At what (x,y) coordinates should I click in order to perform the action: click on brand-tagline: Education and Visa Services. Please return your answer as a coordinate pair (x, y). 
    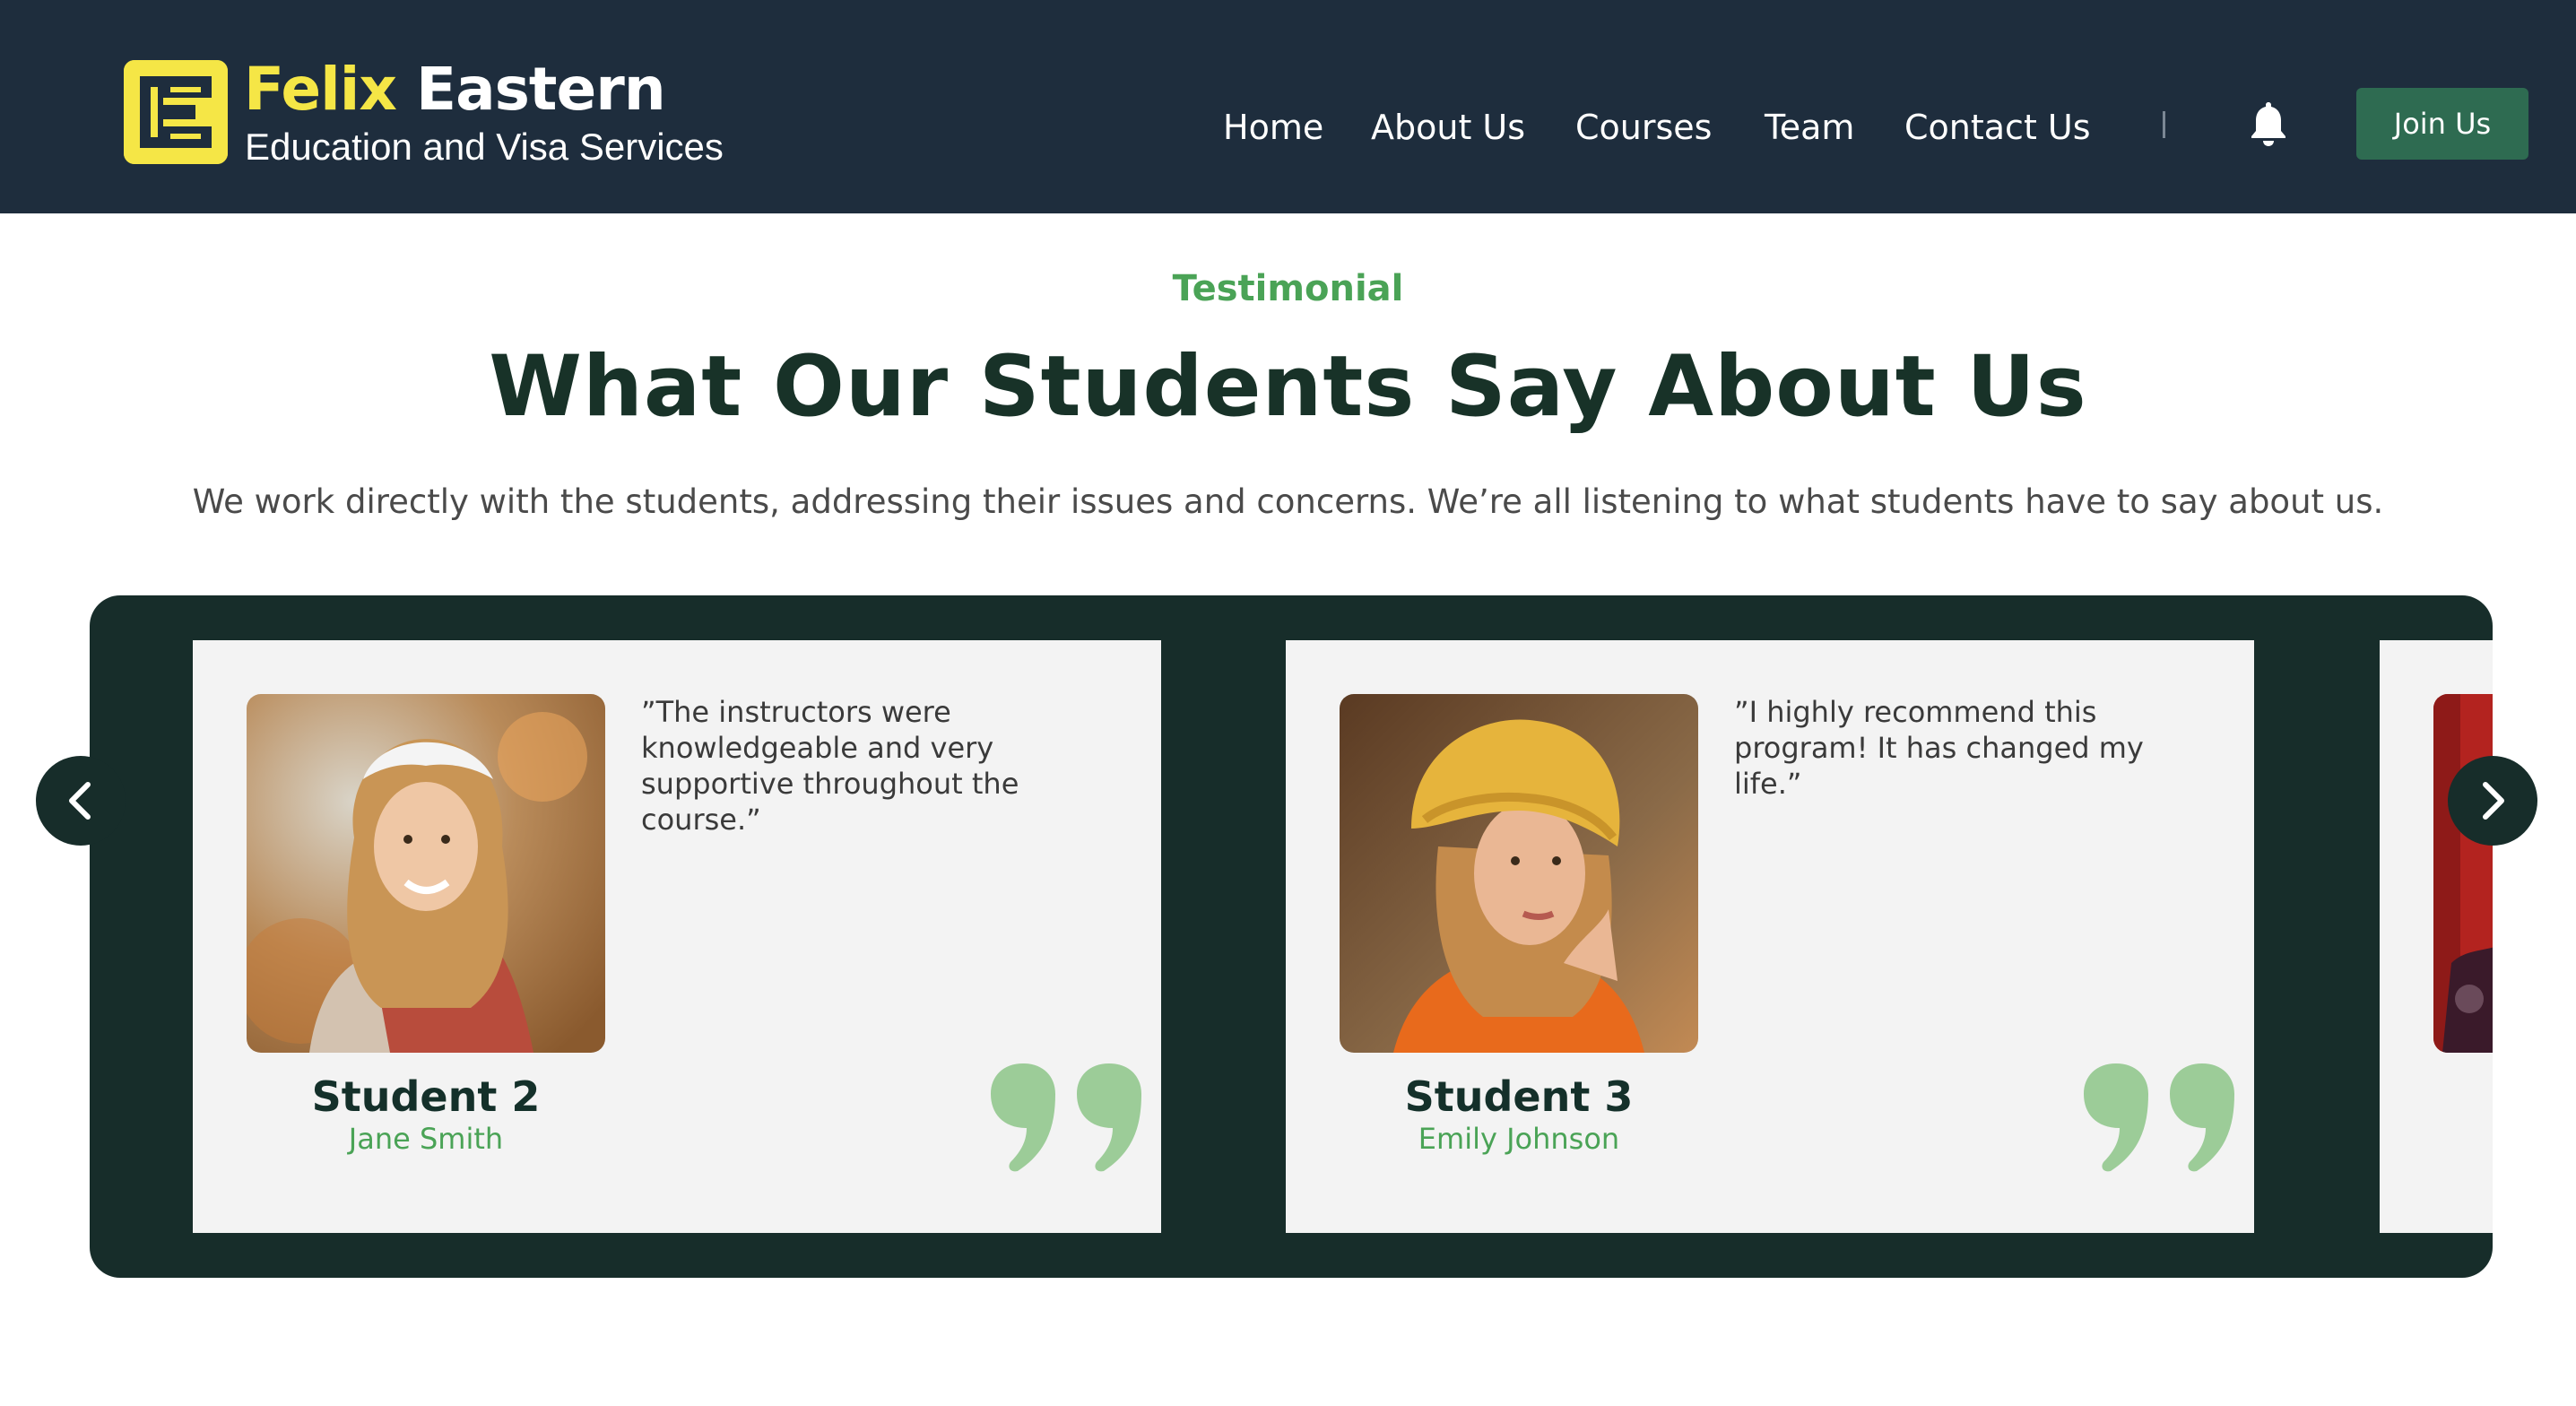
    Looking at the image, I should click on (484, 147).